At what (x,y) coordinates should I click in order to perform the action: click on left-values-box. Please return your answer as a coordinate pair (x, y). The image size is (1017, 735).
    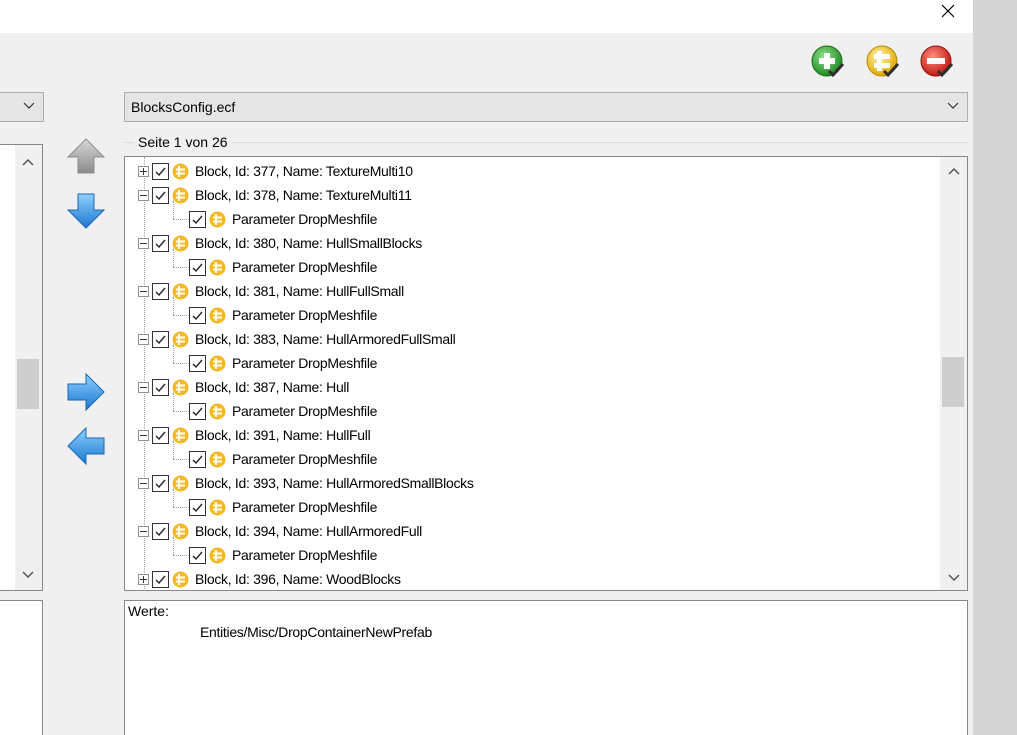
    Looking at the image, I should click on (21, 667).